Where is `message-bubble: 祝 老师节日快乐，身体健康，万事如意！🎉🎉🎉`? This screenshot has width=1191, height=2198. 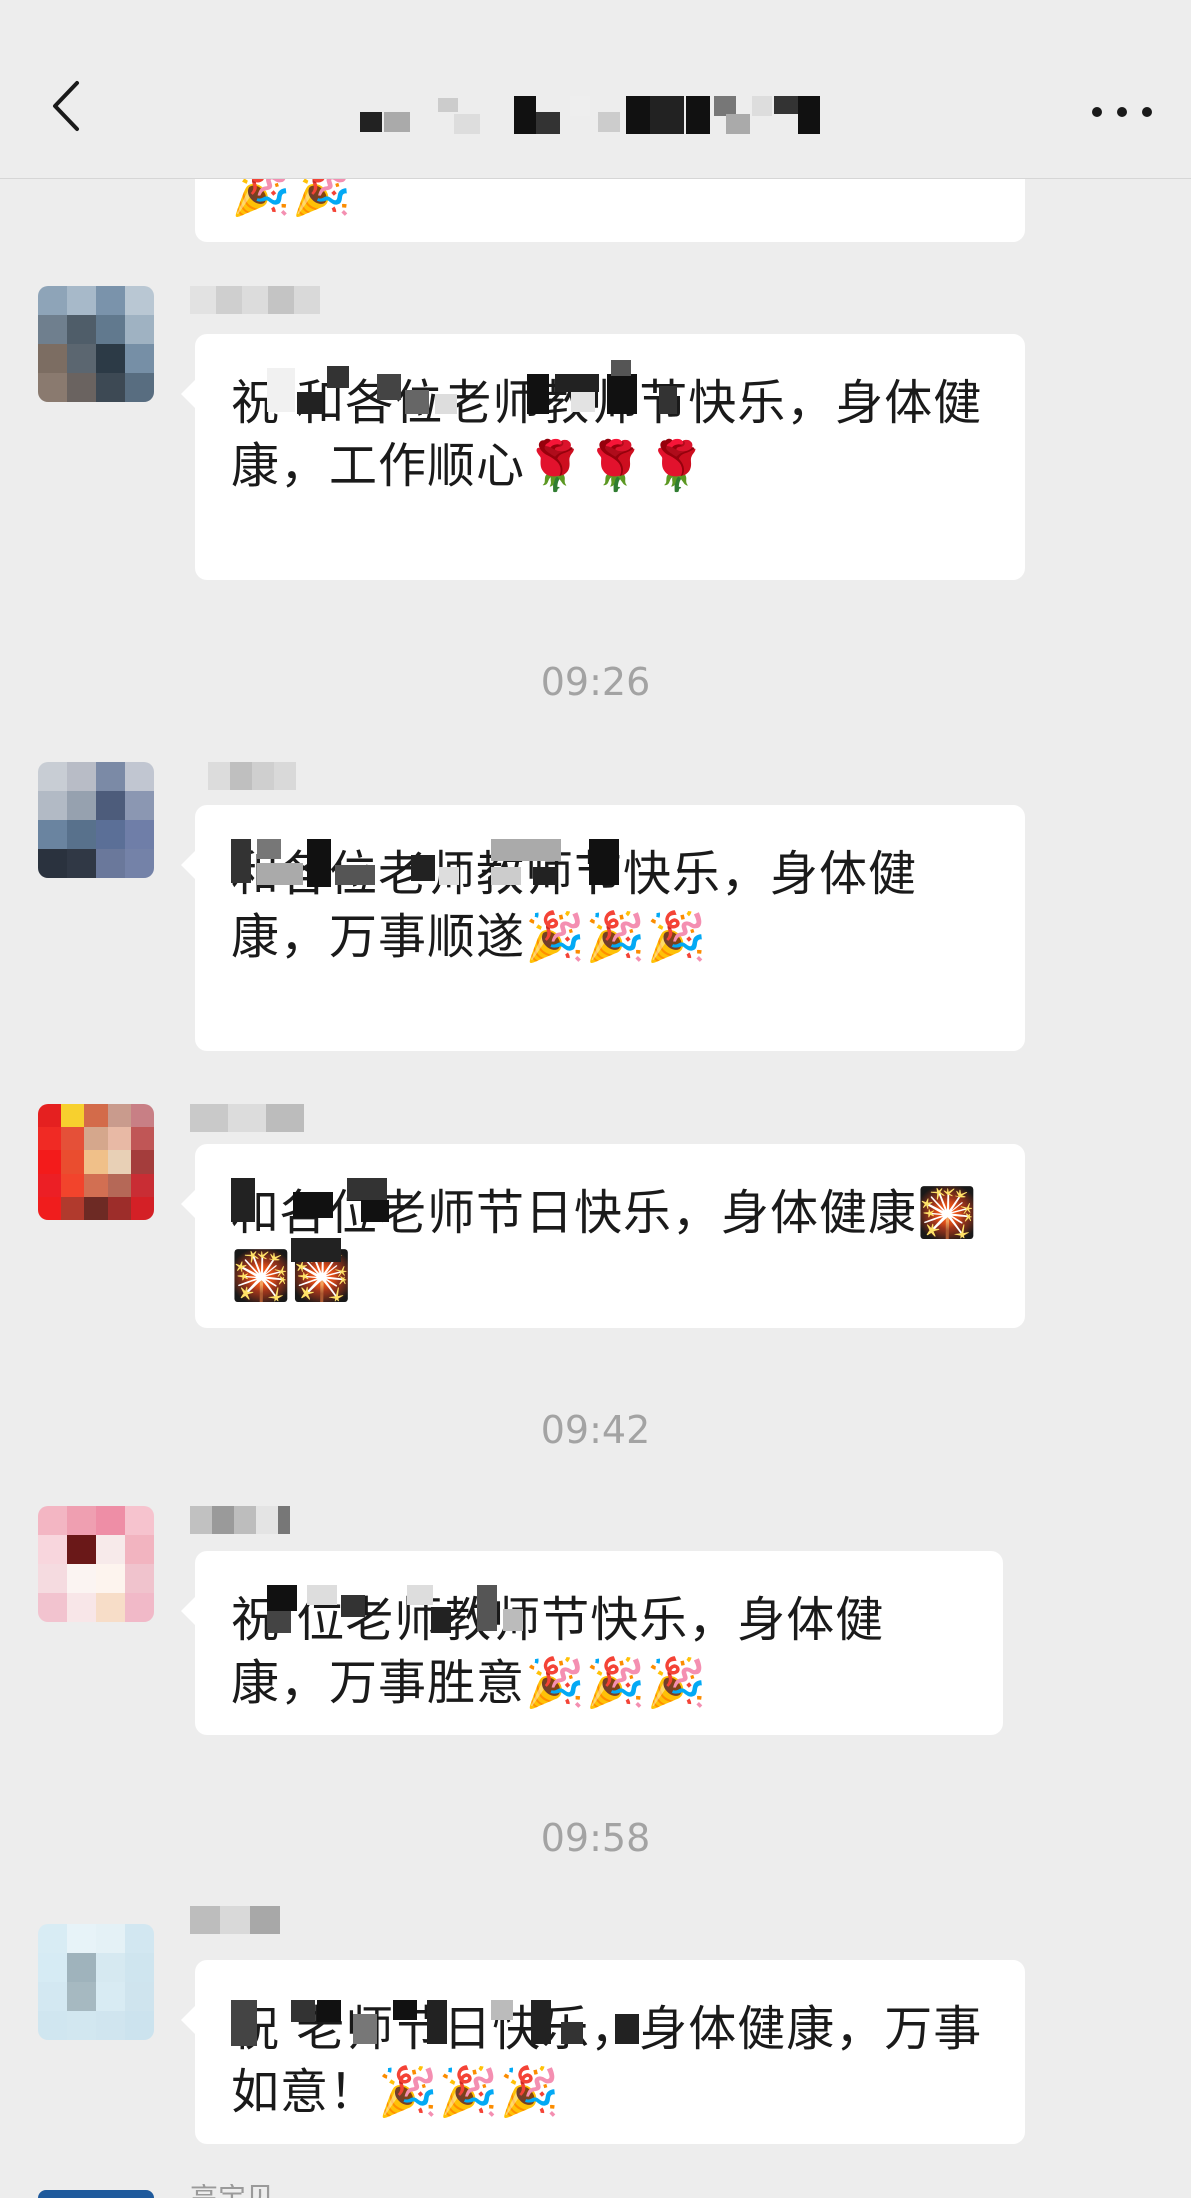
message-bubble: 祝 老师节日快乐，身体健康，万事如意！🎉🎉🎉 is located at coordinates (603, 2052).